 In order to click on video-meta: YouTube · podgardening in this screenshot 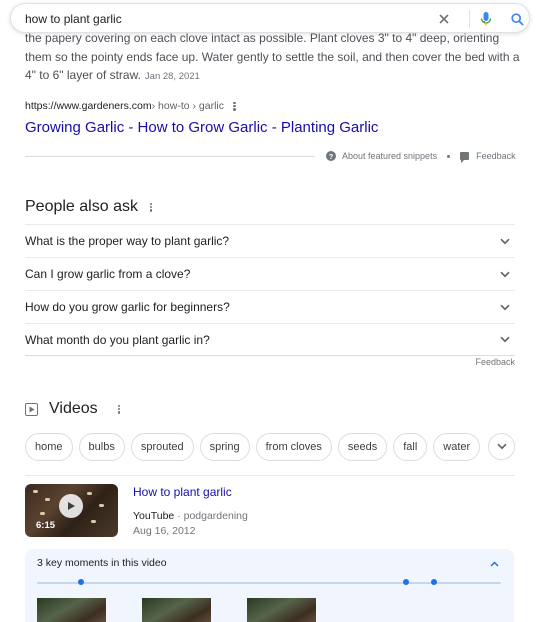, I will do `click(190, 516)`.